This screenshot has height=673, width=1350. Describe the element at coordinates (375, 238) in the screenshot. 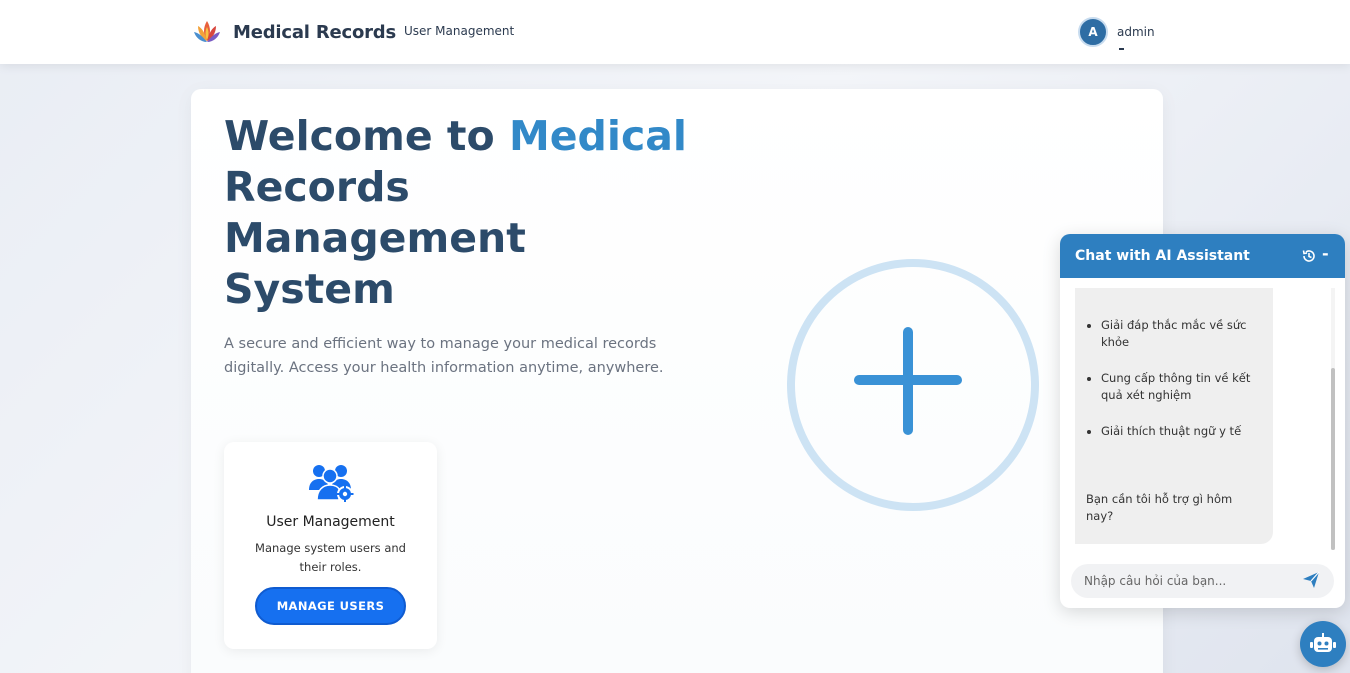

I see `title-part2: Records Management System` at that location.